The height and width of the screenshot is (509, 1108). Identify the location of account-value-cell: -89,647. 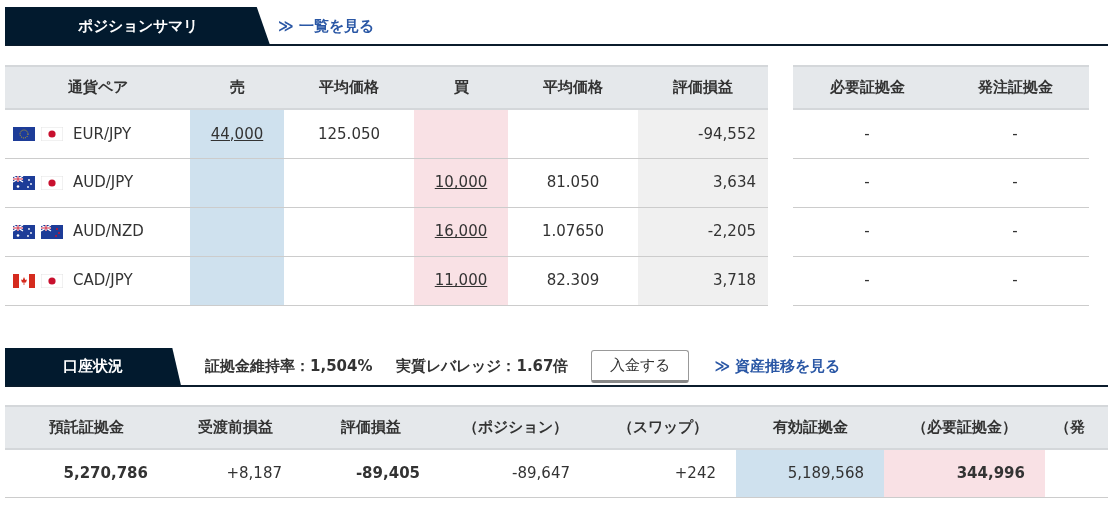
(515, 473).